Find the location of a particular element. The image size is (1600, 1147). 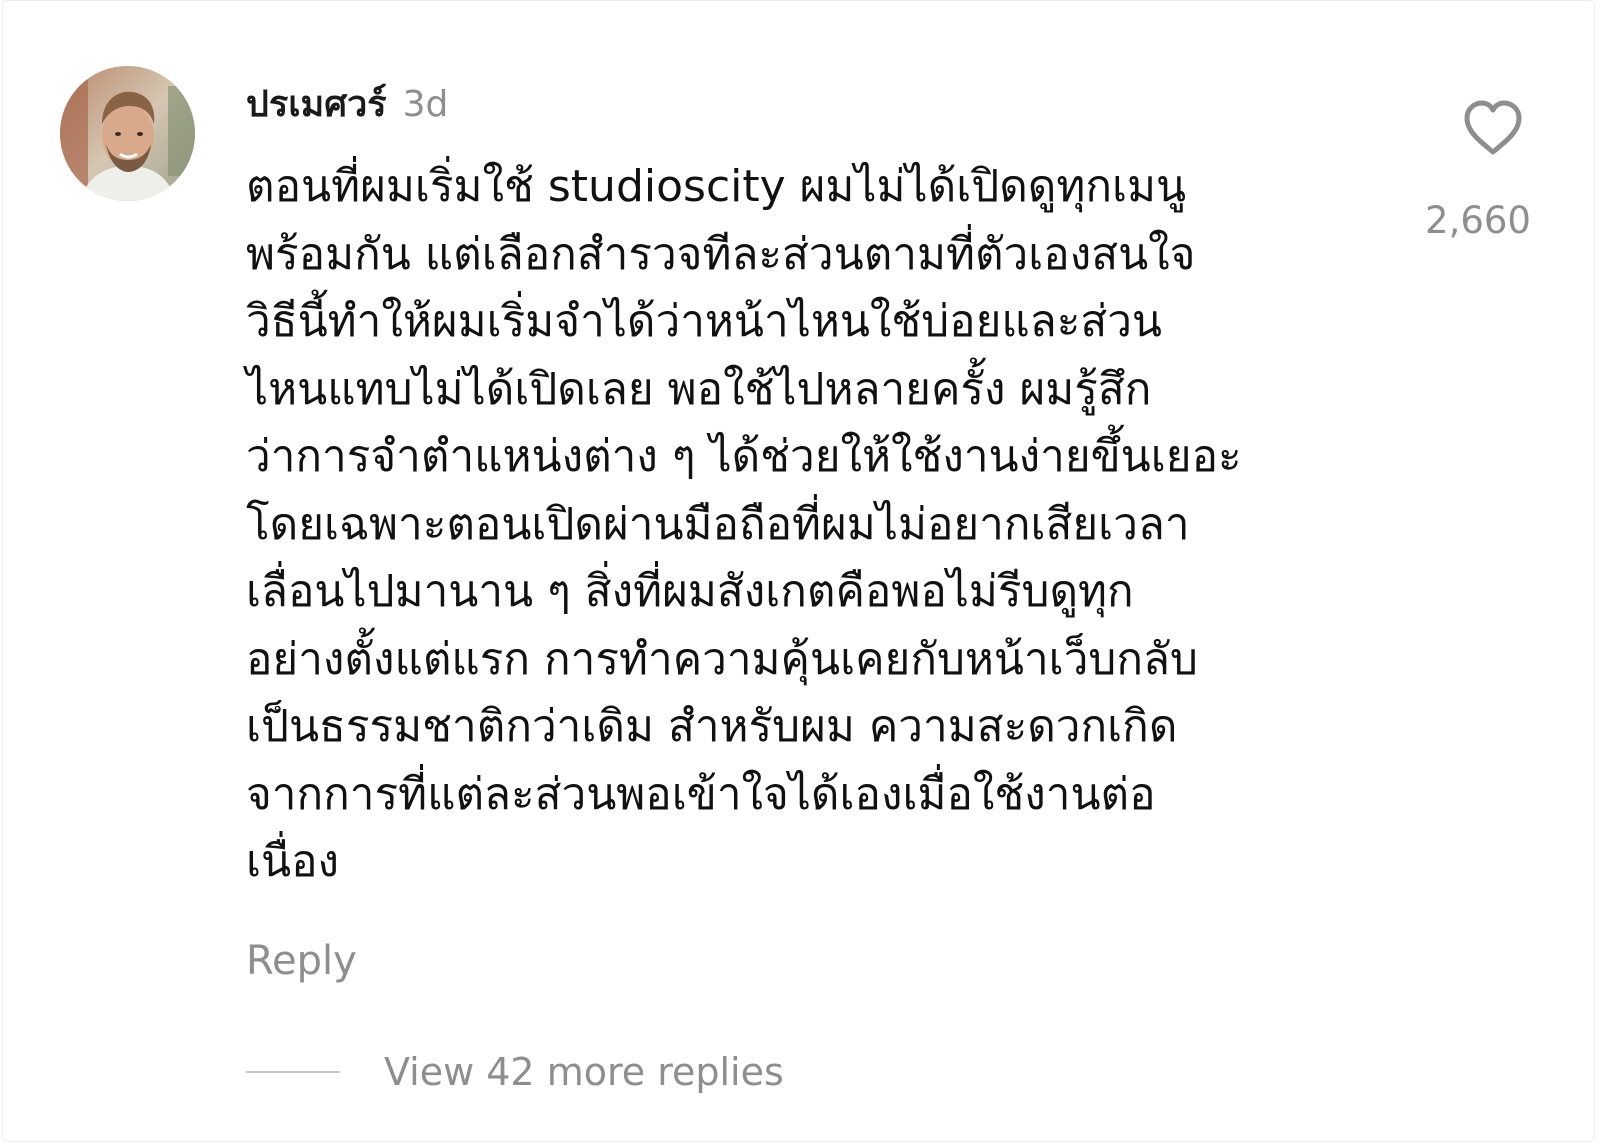

like-count: 2,660 is located at coordinates (1478, 220).